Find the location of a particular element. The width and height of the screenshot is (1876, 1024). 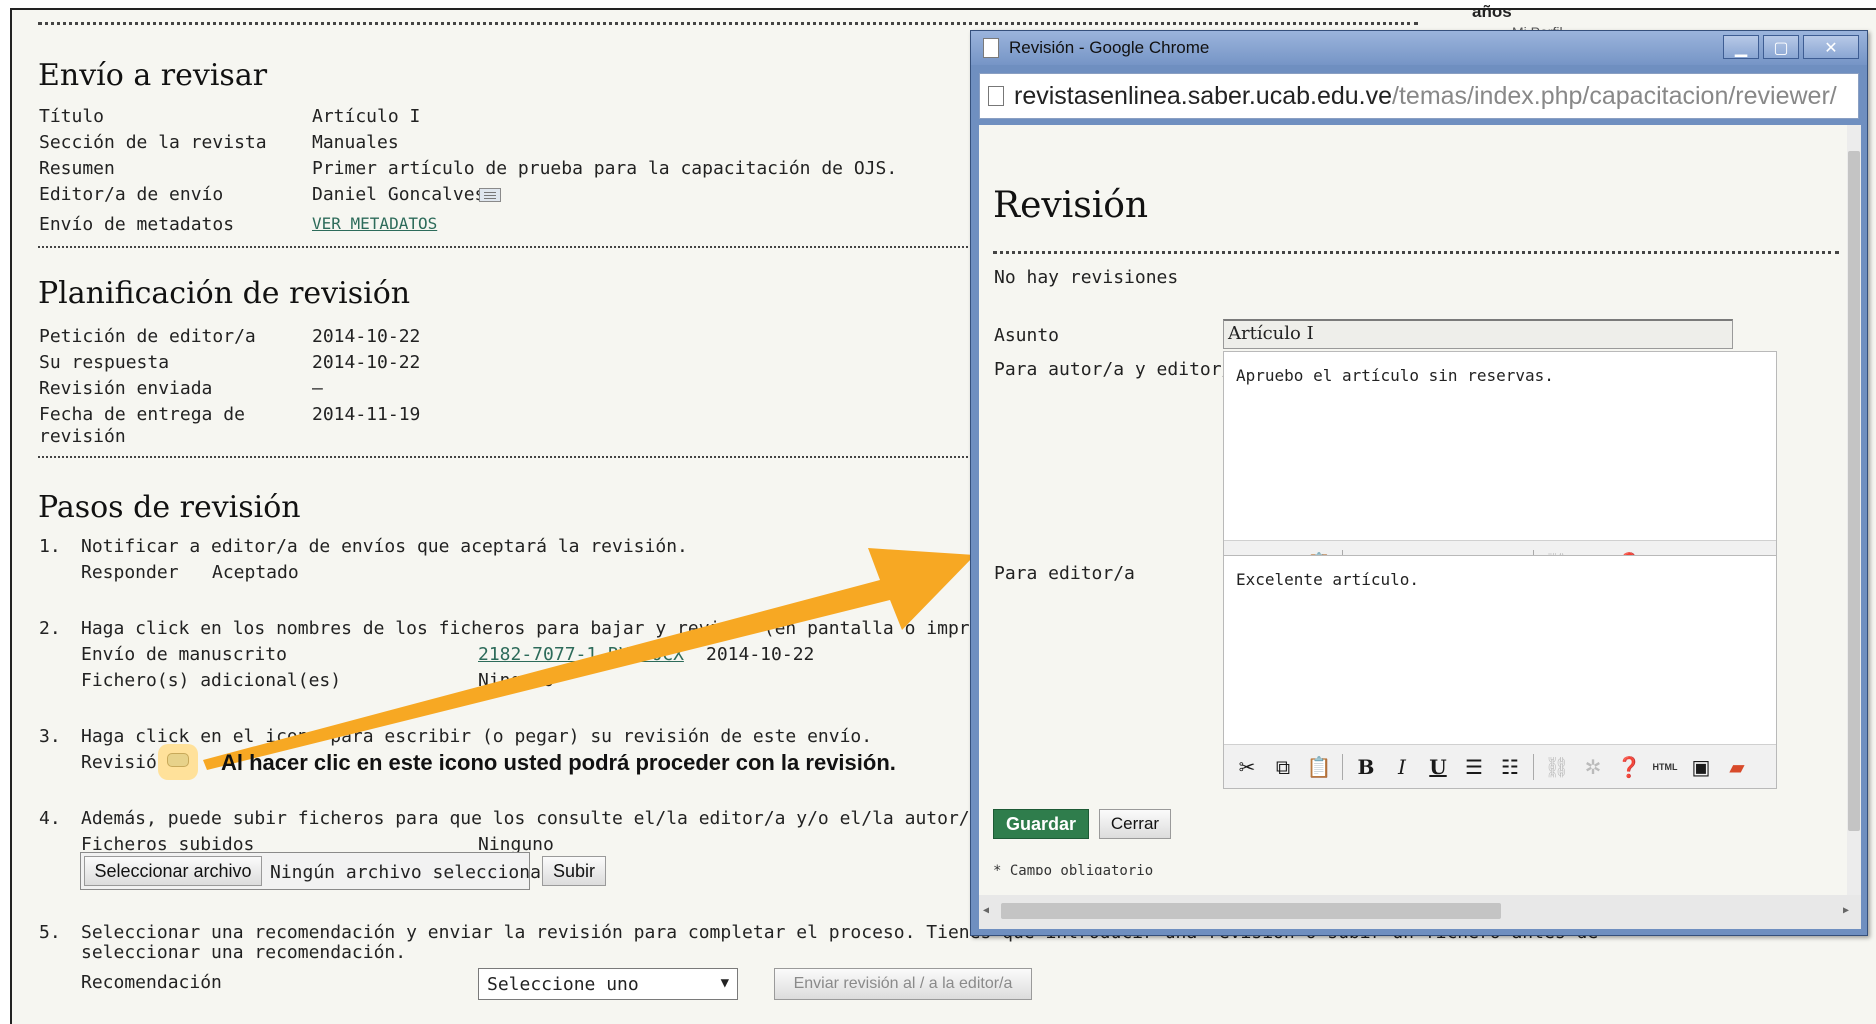

page-icon is located at coordinates (991, 48).